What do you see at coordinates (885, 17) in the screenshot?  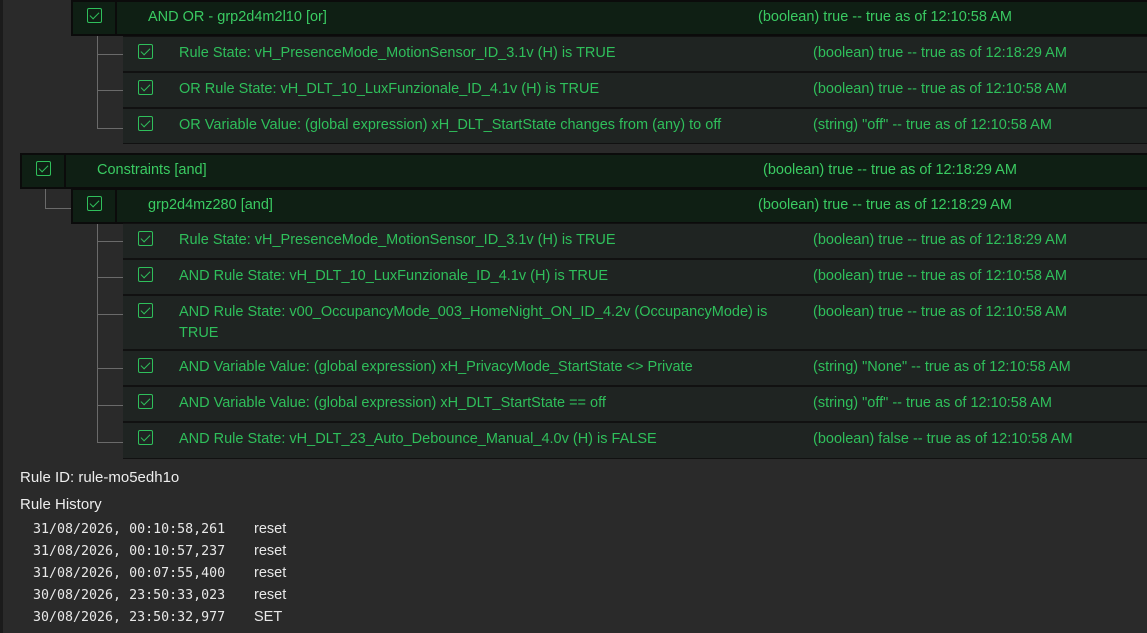 I see `or-group-value: (boolean) true -- true as of 12:10:58 AM` at bounding box center [885, 17].